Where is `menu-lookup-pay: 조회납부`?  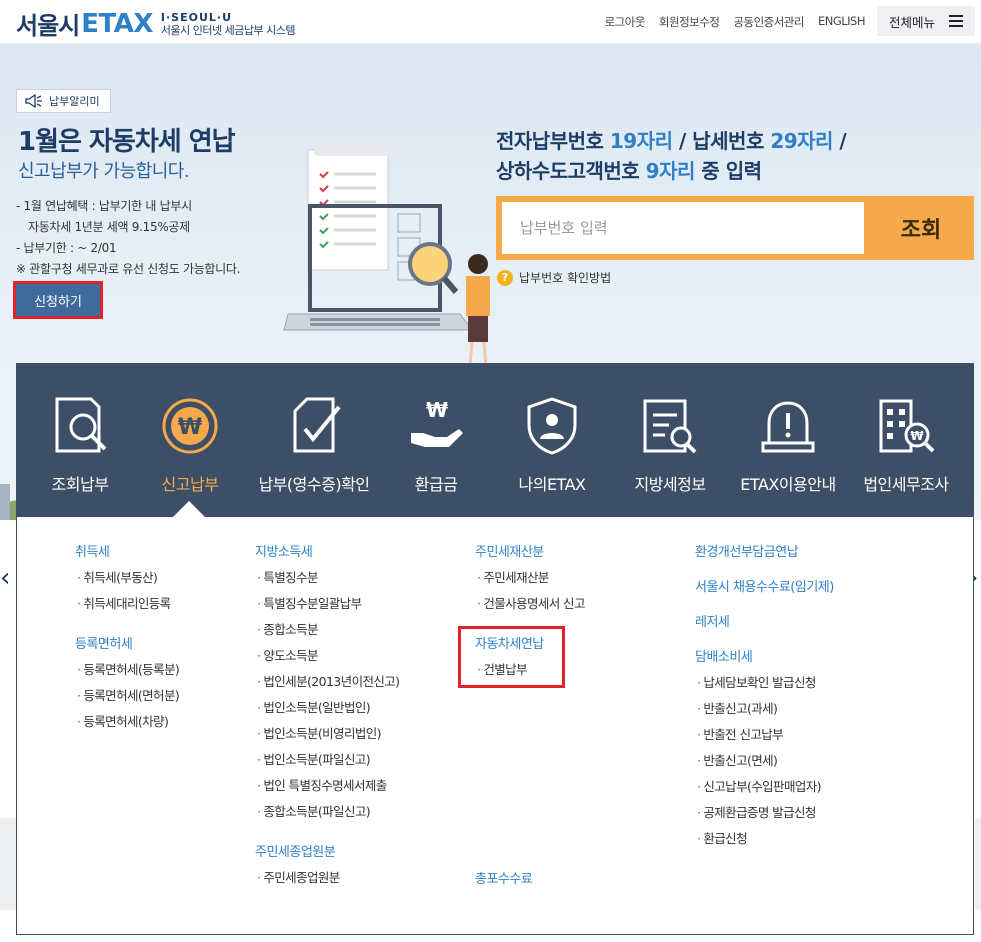 menu-lookup-pay: 조회납부 is located at coordinates (80, 440).